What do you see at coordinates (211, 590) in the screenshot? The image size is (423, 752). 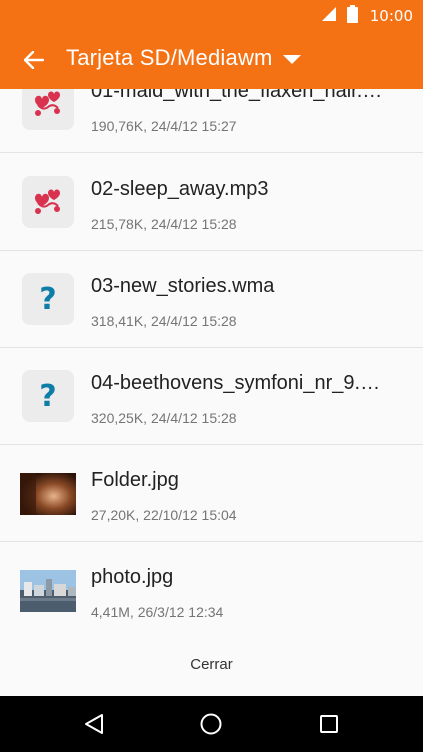 I see `file-row: photo.jpg 4,41M, 26/3/12 12:34` at bounding box center [211, 590].